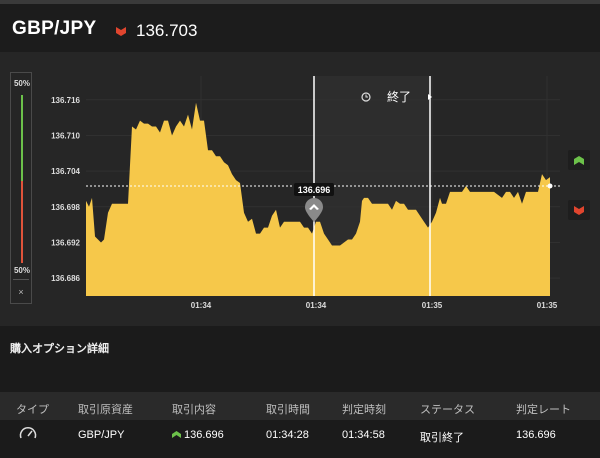  What do you see at coordinates (22, 222) in the screenshot?
I see `gauge-low-bar` at bounding box center [22, 222].